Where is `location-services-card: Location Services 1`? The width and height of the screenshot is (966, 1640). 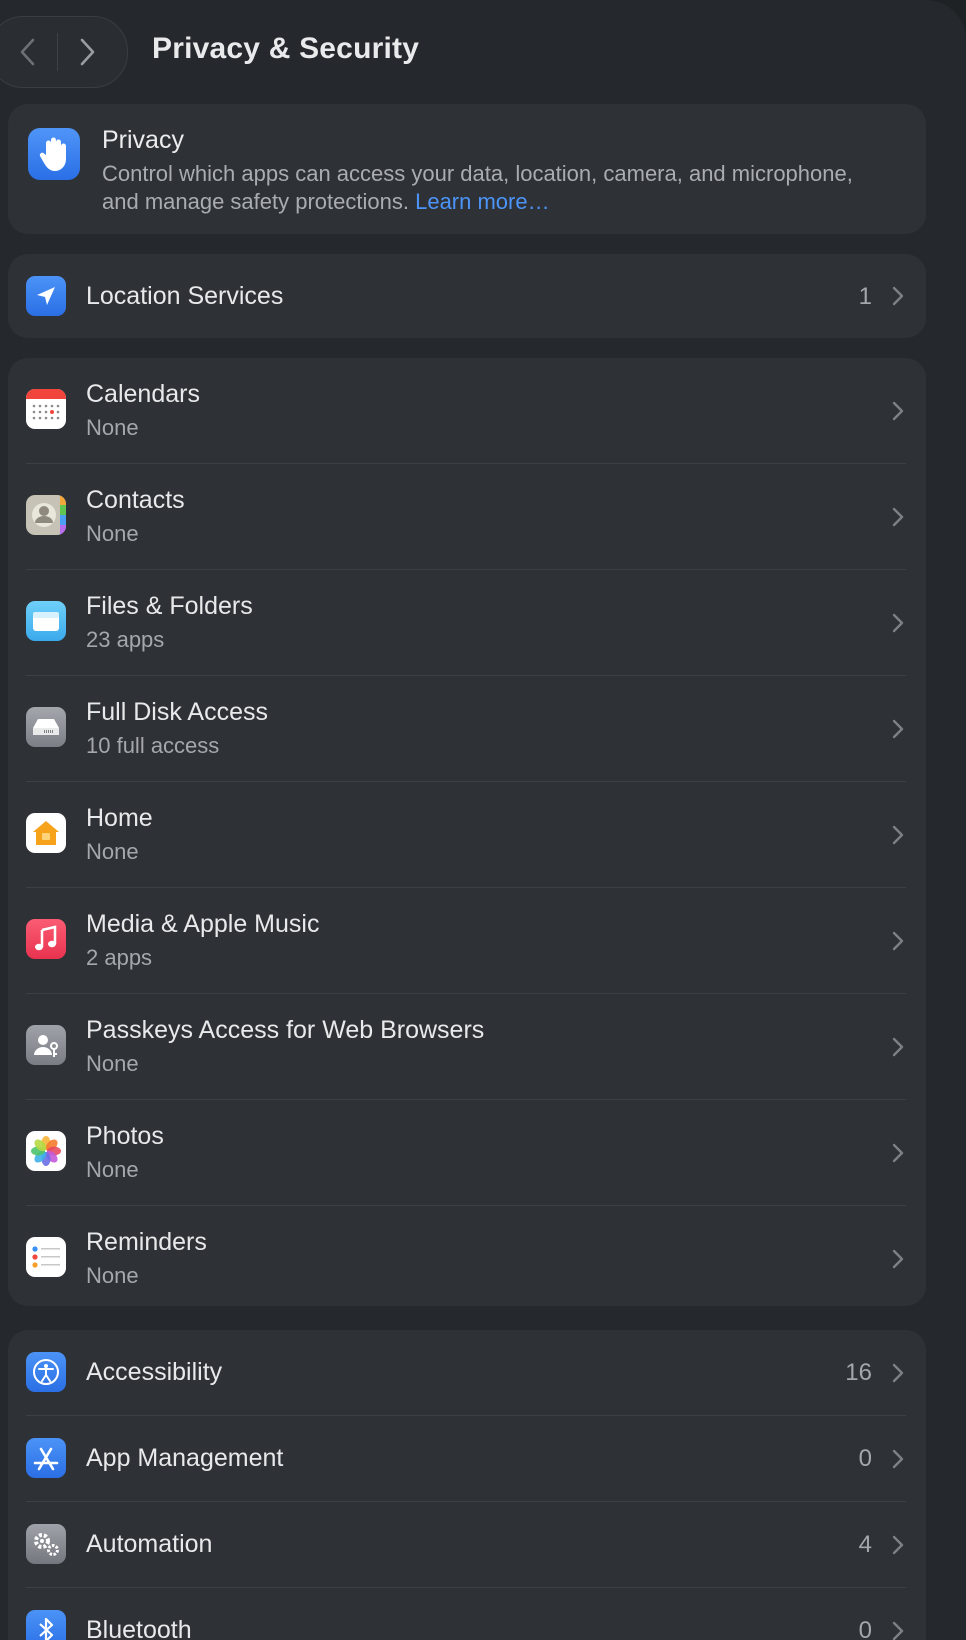
location-services-card: Location Services 1 is located at coordinates (467, 296).